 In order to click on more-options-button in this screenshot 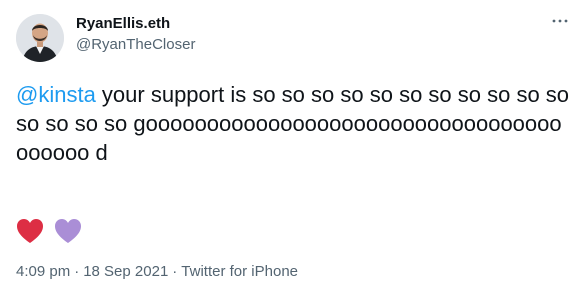, I will do `click(560, 21)`.